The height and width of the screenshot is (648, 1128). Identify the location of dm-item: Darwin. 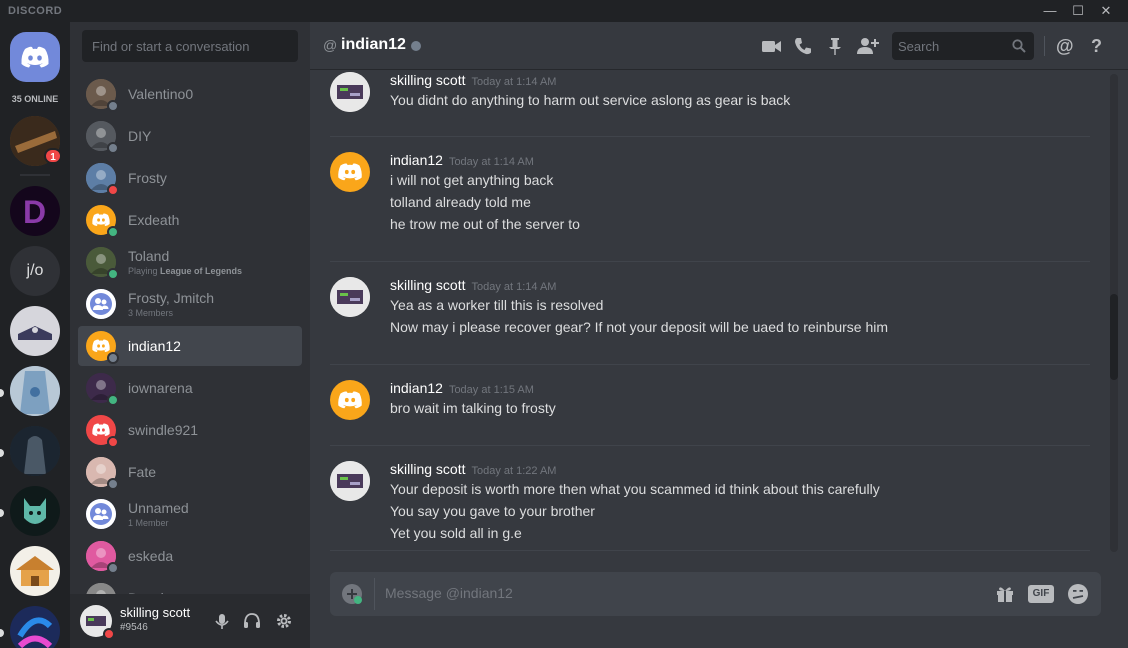
(190, 586).